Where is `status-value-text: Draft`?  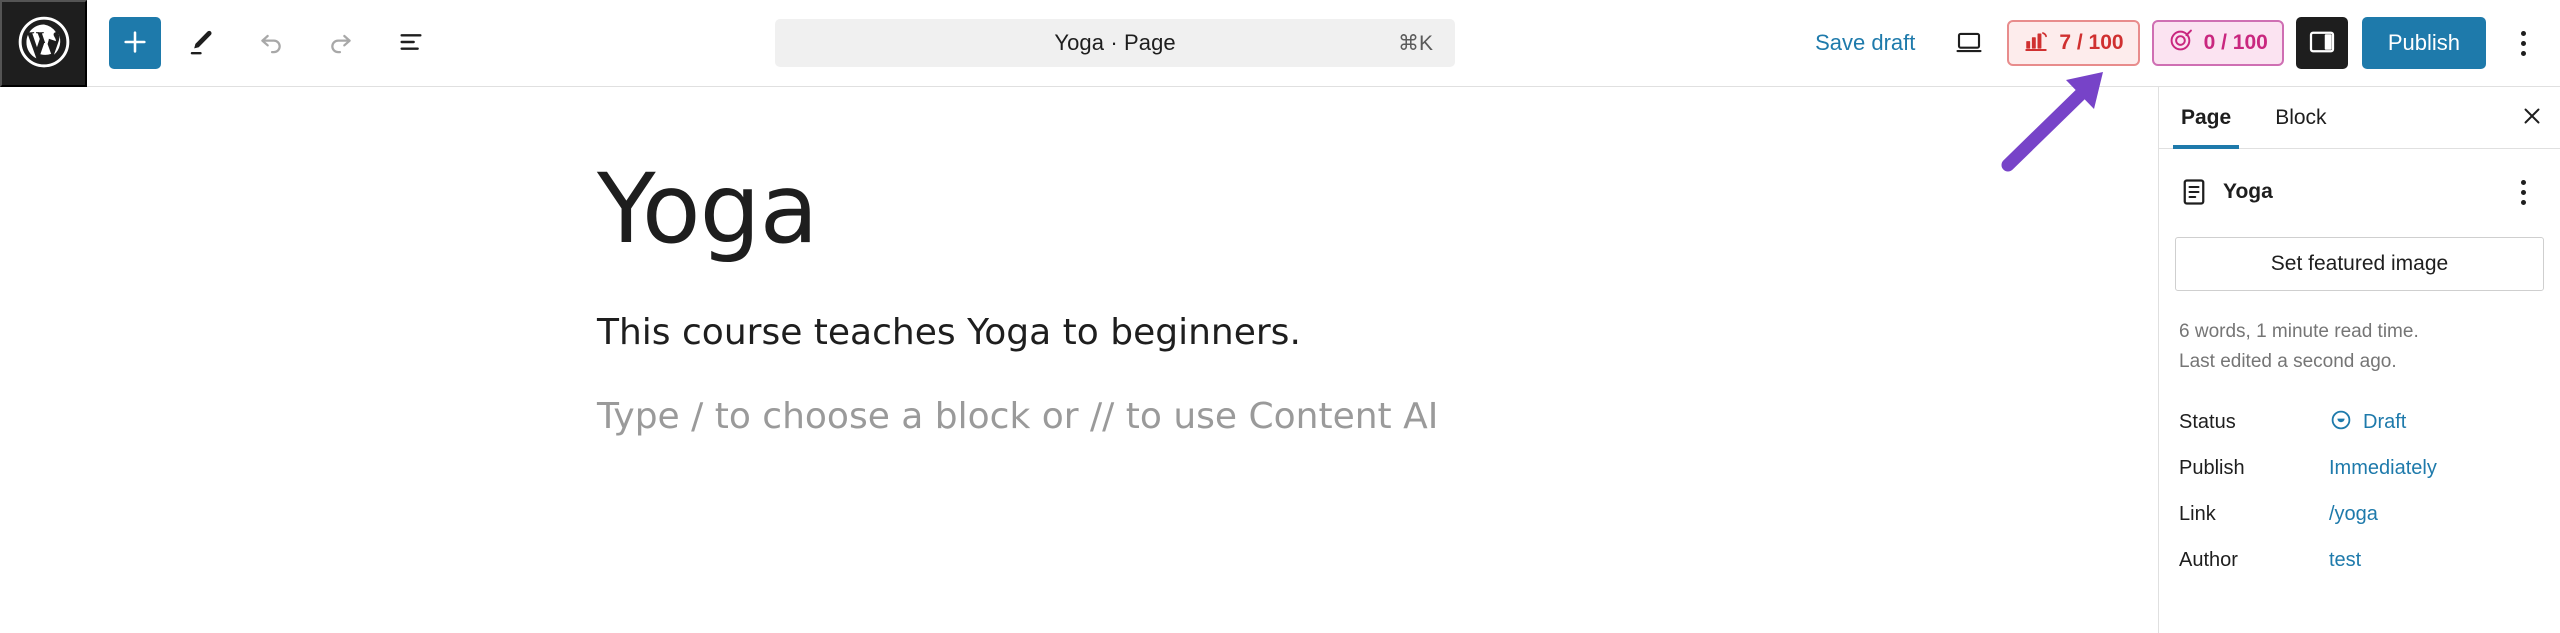 status-value-text: Draft is located at coordinates (2385, 422).